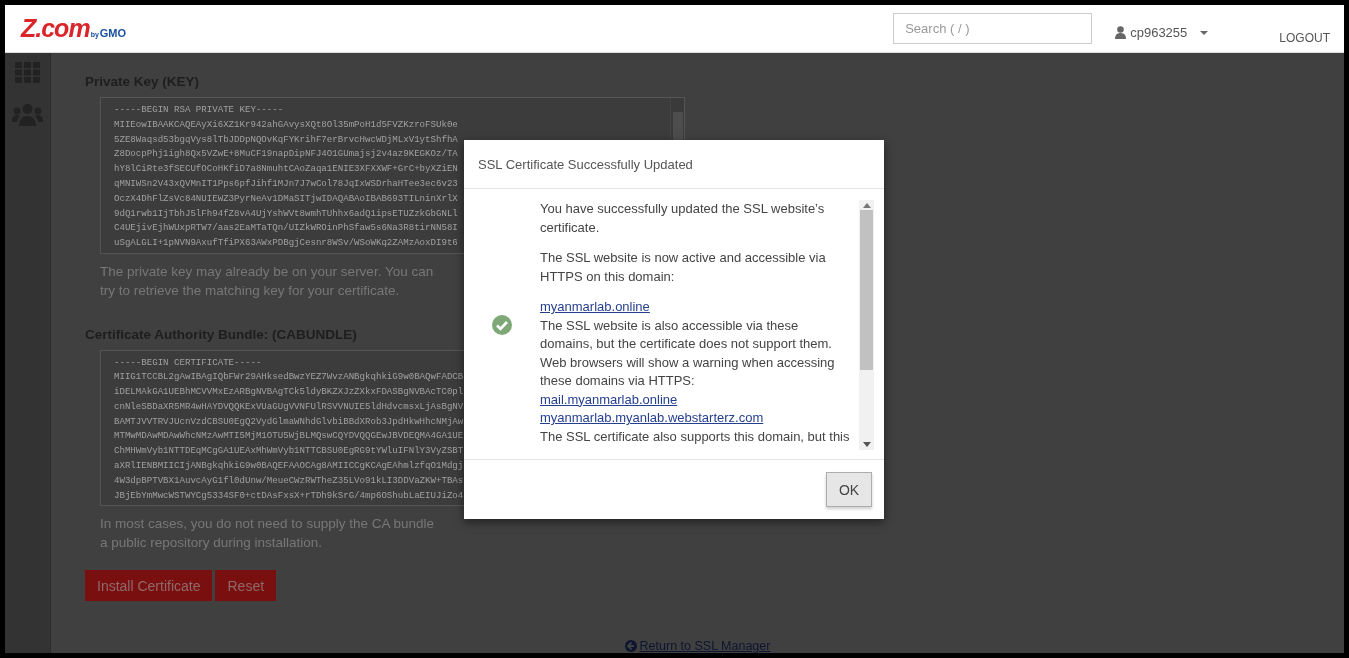 This screenshot has height=658, width=1349. I want to click on code-line: C4UEjivEjhWUxpRTW7/aas2EaMTaTQn/UIZkWROinPhSfaw5s6Na3R8tirNN58I, so click(286, 228).